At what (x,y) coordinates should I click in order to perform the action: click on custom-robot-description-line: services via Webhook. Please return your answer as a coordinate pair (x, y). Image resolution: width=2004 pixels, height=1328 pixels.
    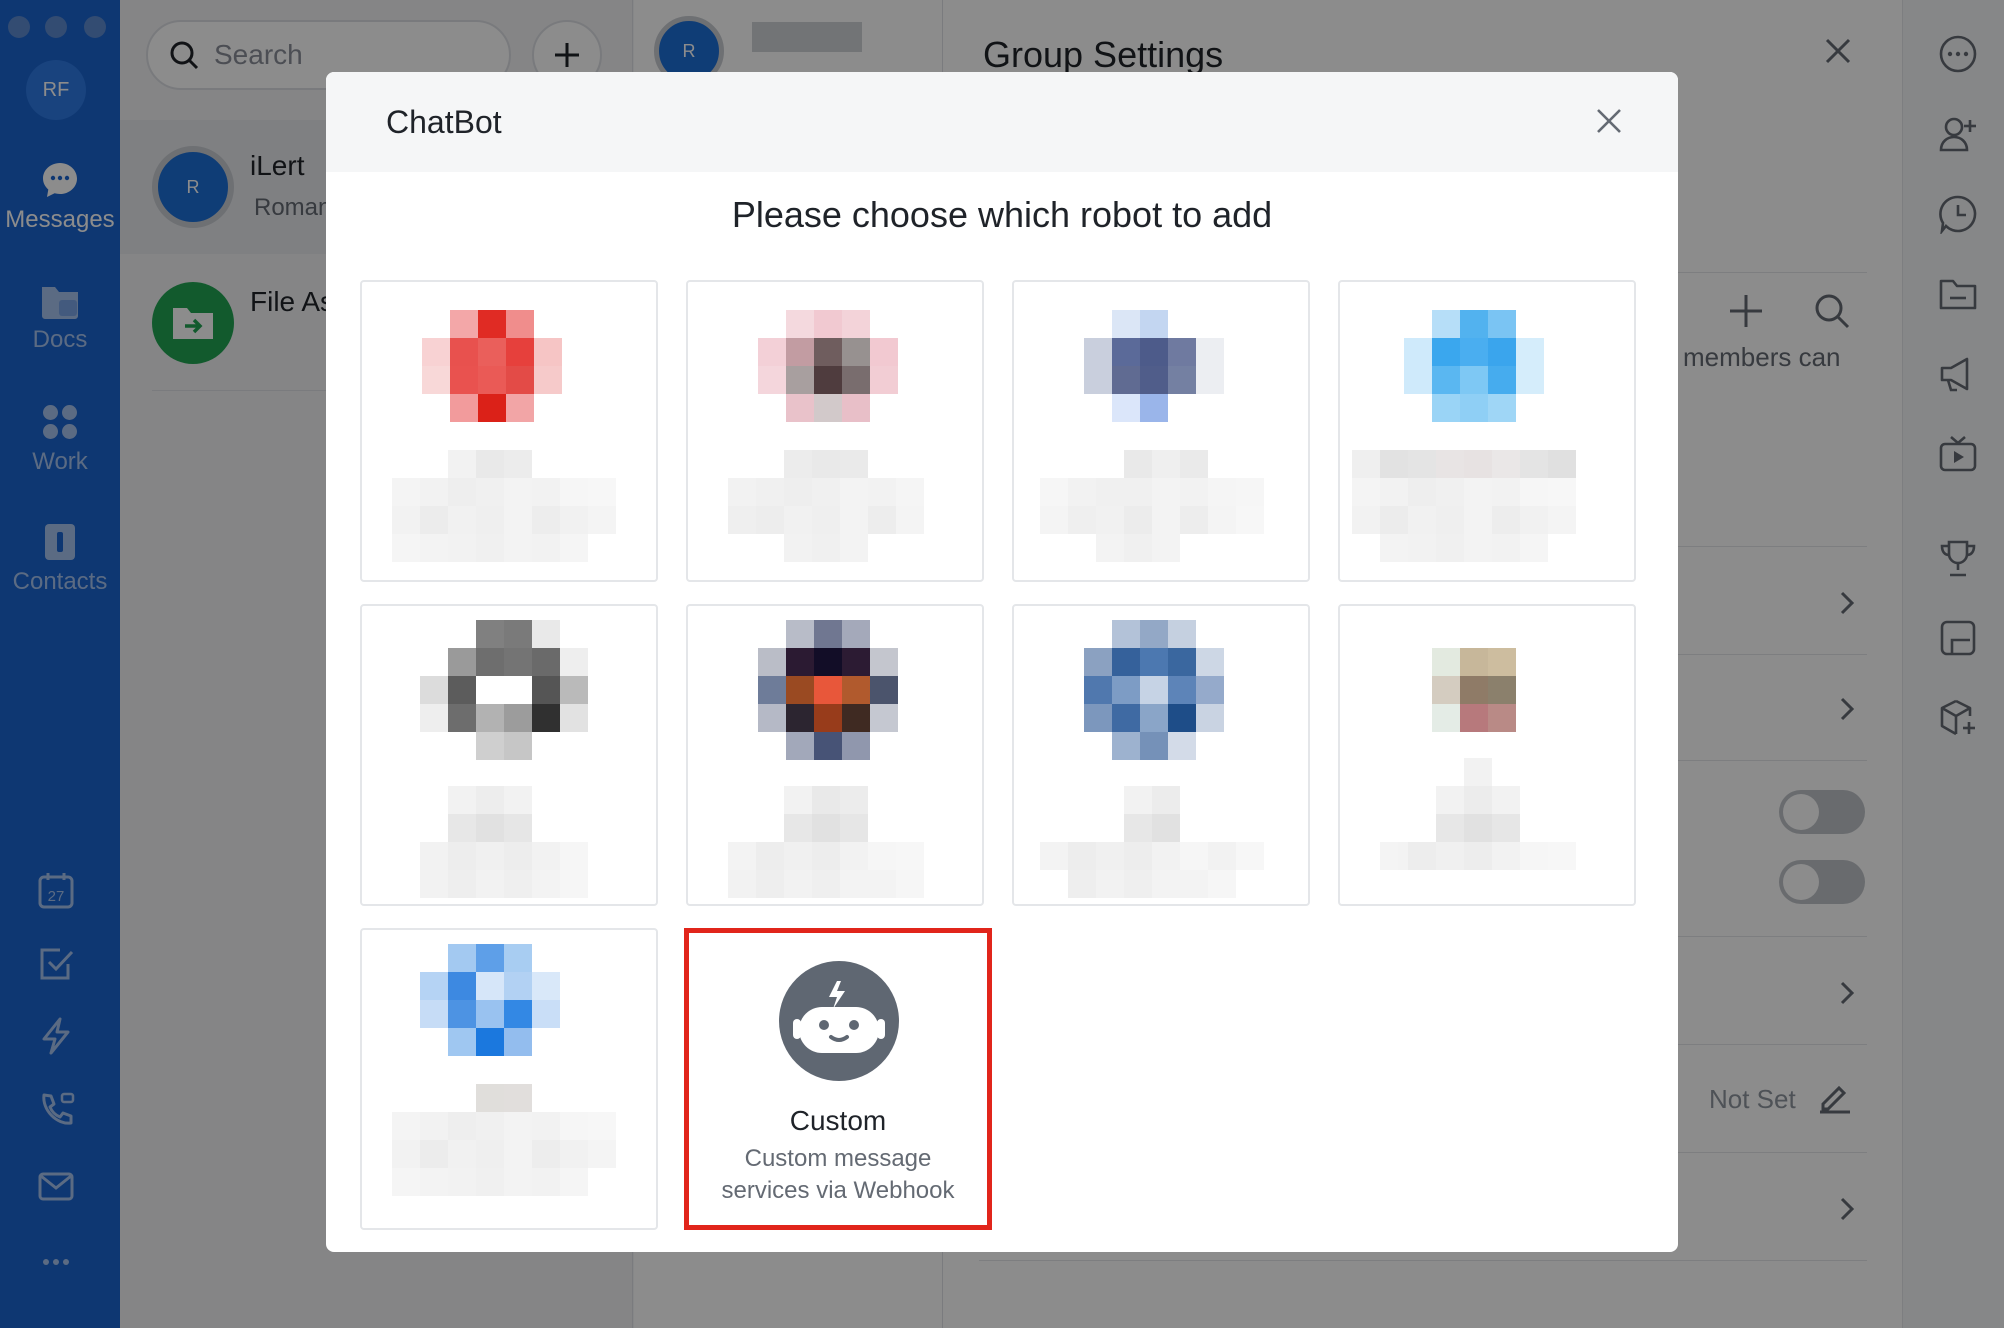
    Looking at the image, I should click on (838, 1190).